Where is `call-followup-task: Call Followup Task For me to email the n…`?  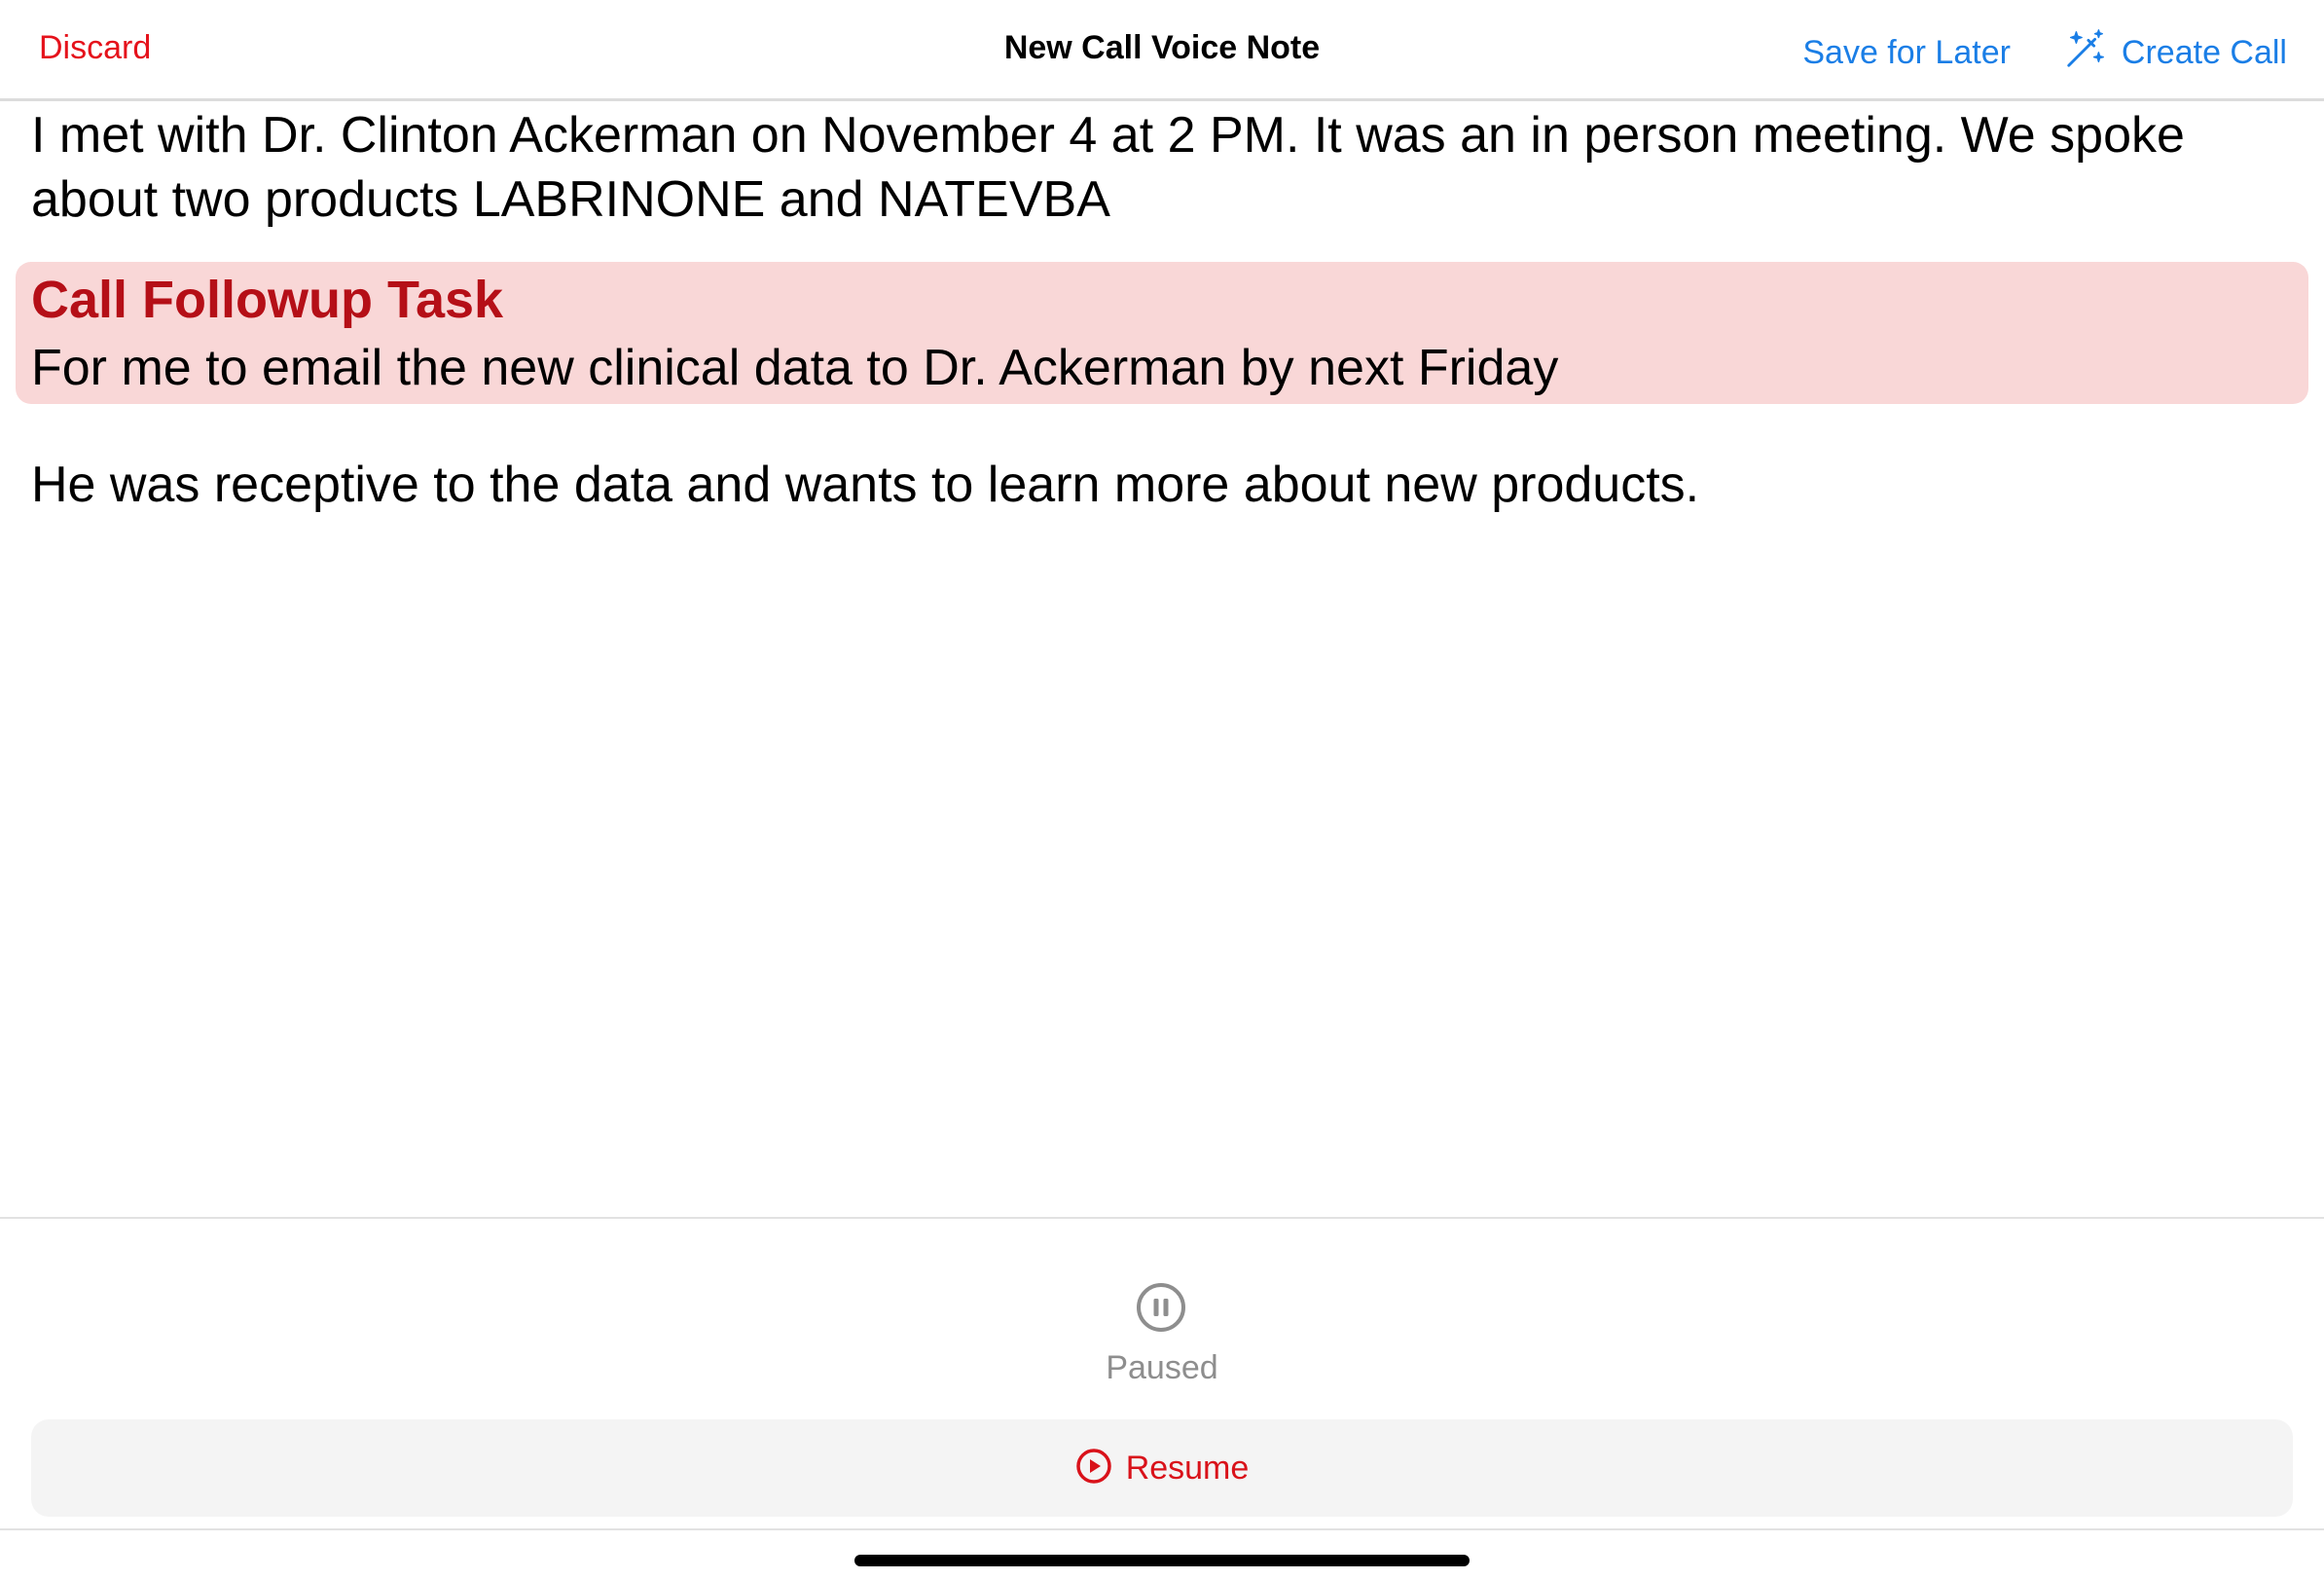 call-followup-task: Call Followup Task For me to email the n… is located at coordinates (1162, 333).